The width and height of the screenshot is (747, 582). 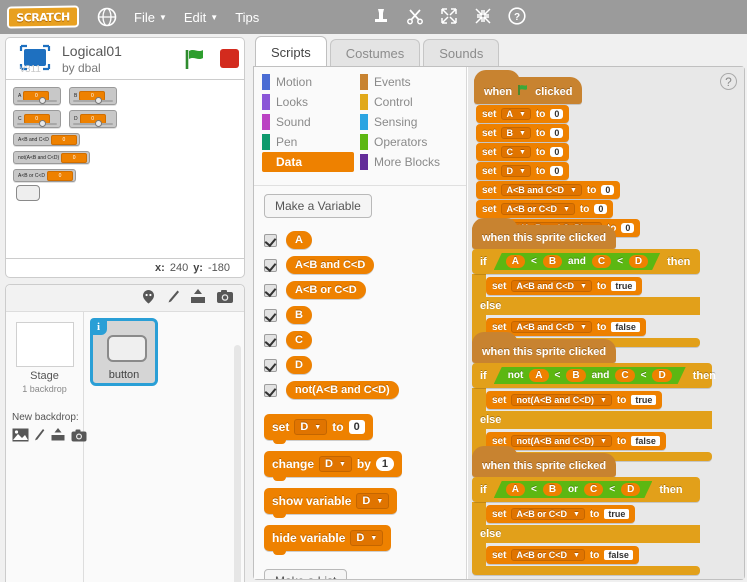 What do you see at coordinates (308, 82) in the screenshot?
I see `category-motion: Motion` at bounding box center [308, 82].